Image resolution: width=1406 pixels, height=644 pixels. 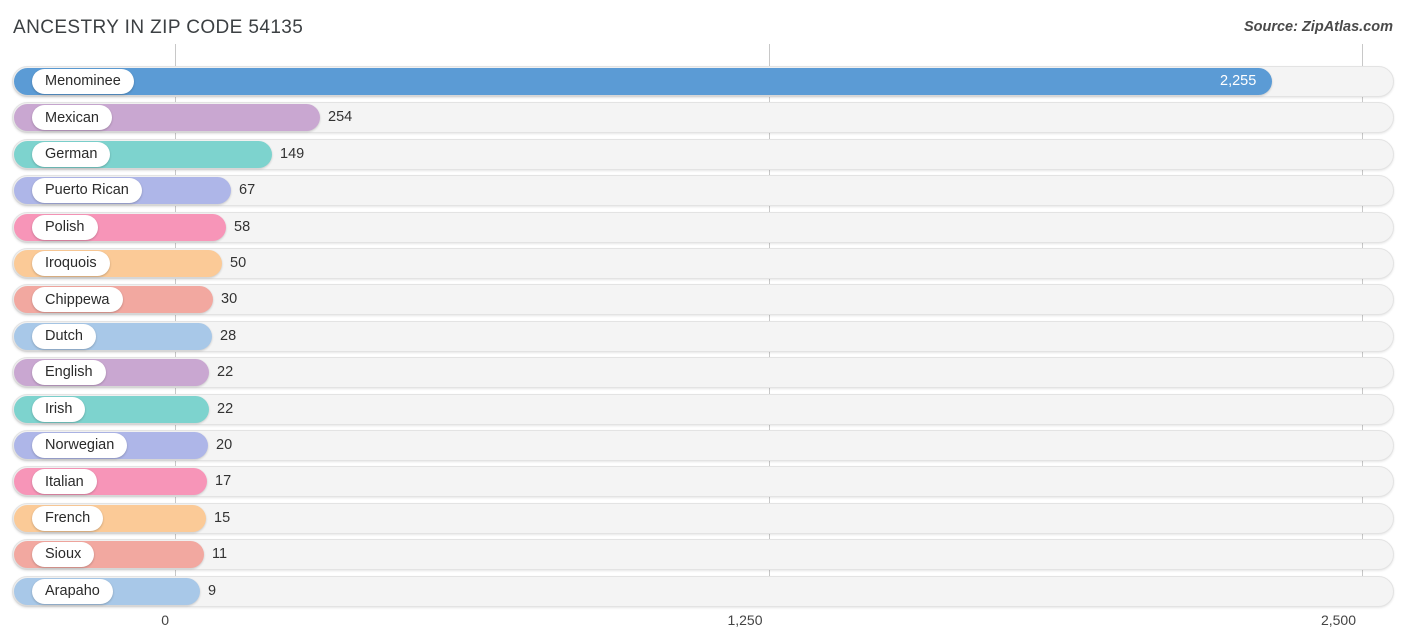 I want to click on category-label-text: Chippewa, so click(x=77, y=299).